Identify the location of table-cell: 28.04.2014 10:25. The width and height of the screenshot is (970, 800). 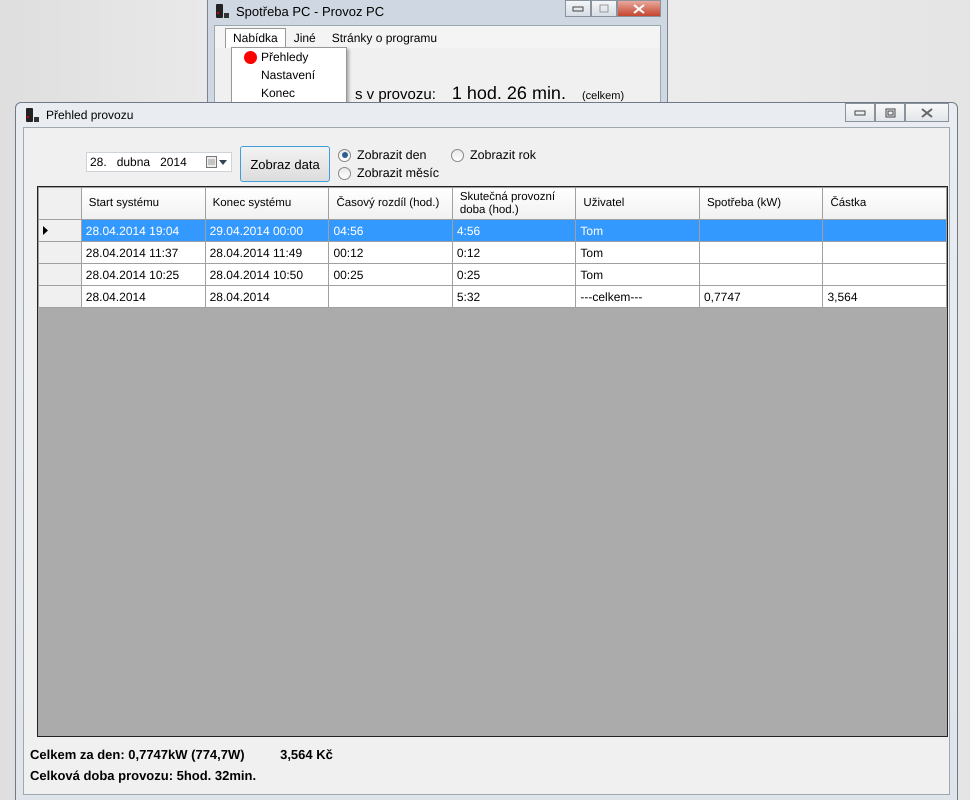
(143, 275).